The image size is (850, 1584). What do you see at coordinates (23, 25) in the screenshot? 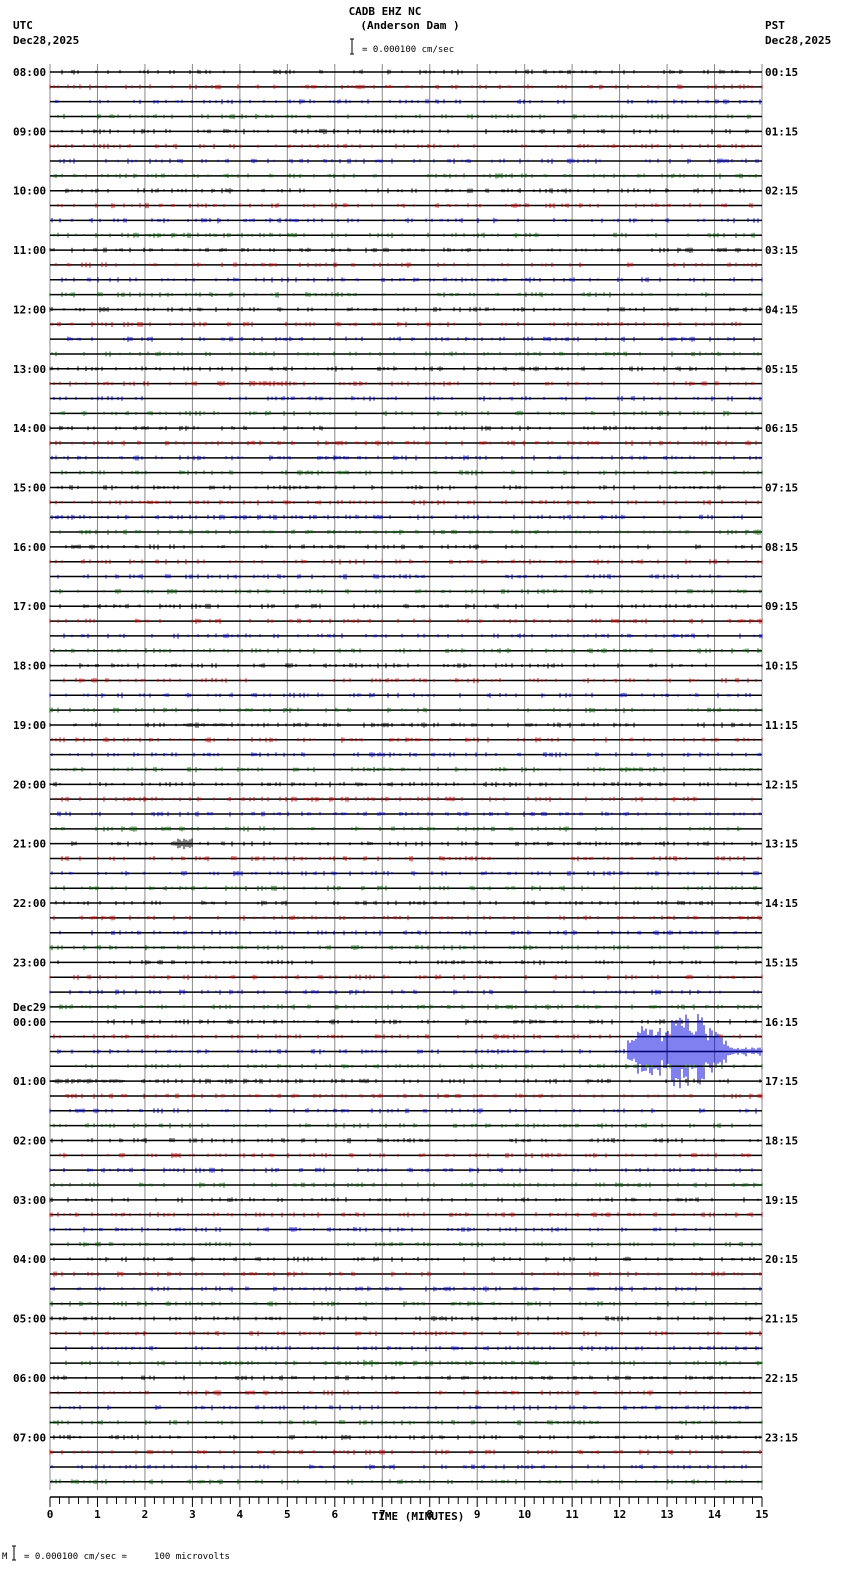
I see `left-timezone: UTC` at bounding box center [23, 25].